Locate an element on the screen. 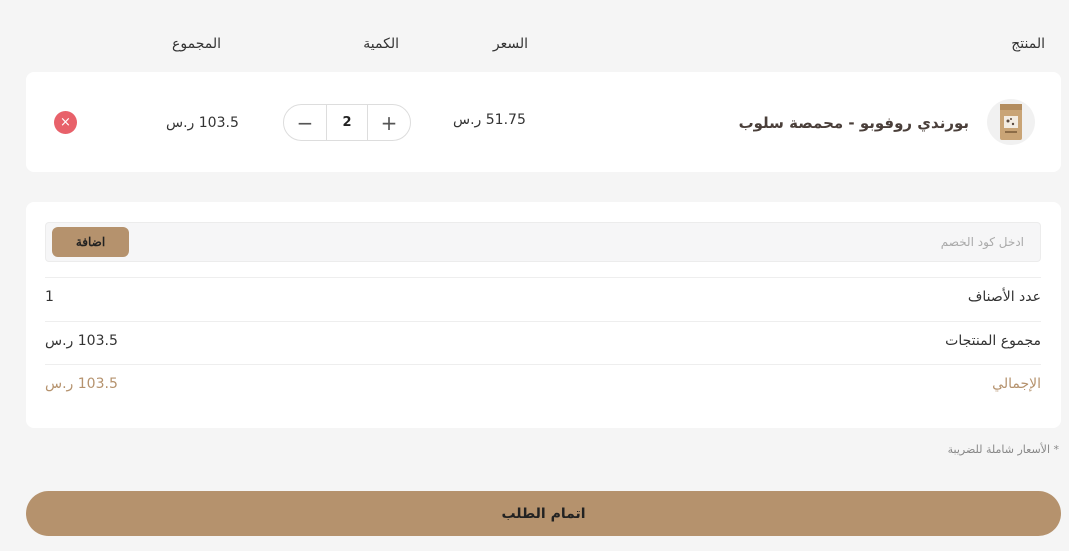  subtotal-row: مجموع المنتجات 103.5 ر.س is located at coordinates (543, 343).